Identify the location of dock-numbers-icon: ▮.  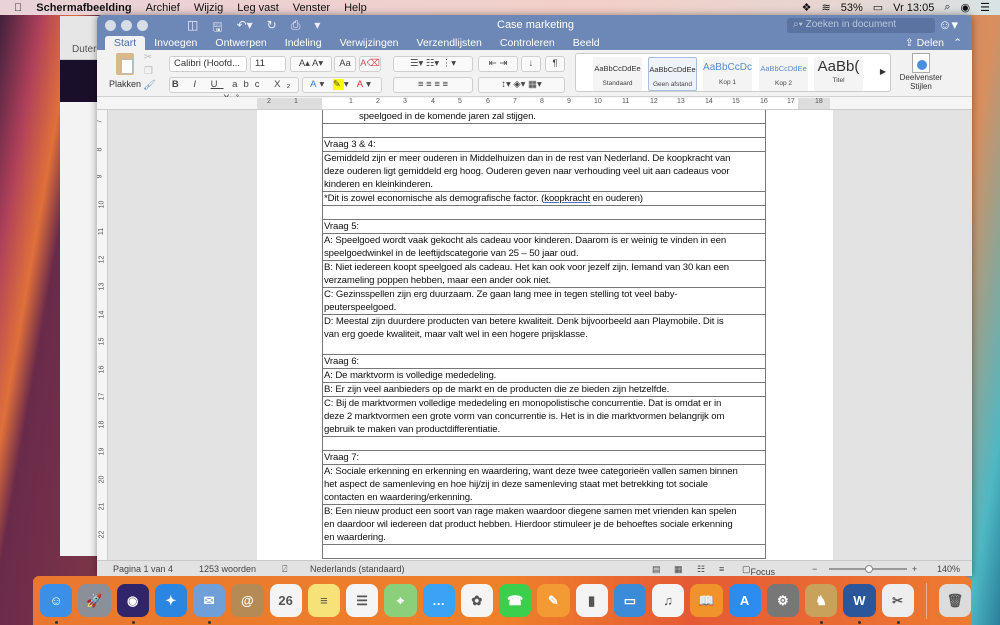
(591, 600).